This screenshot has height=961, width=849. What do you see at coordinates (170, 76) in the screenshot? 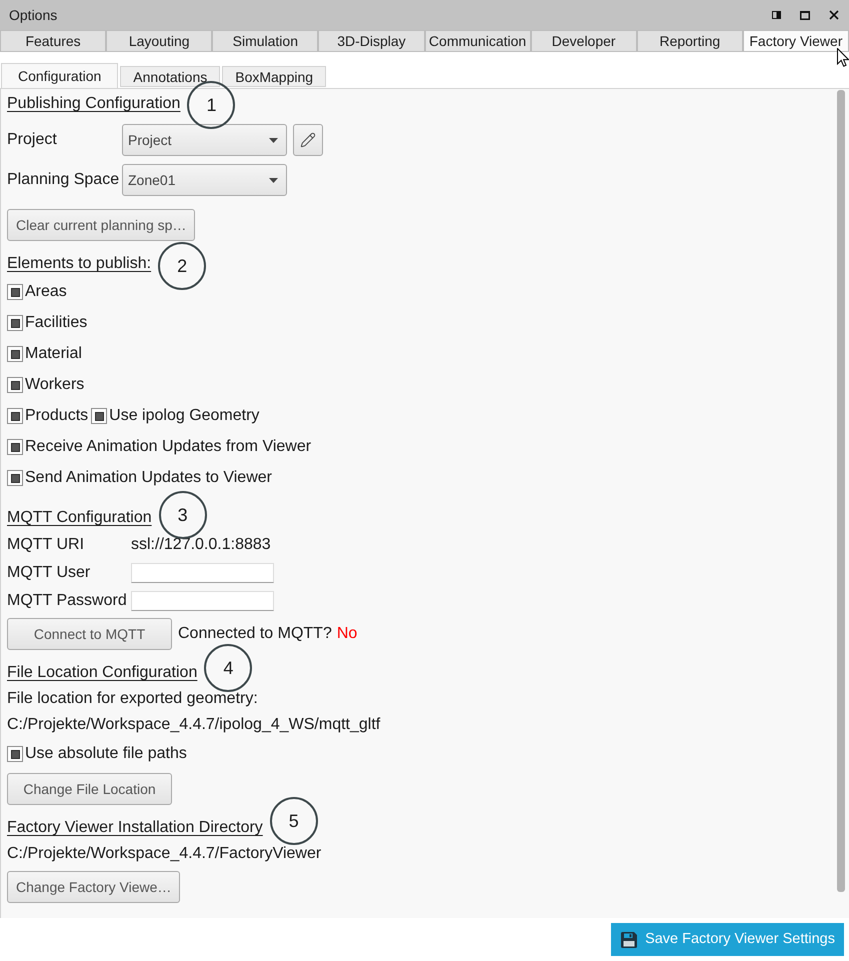
I see `tab: Annotations` at bounding box center [170, 76].